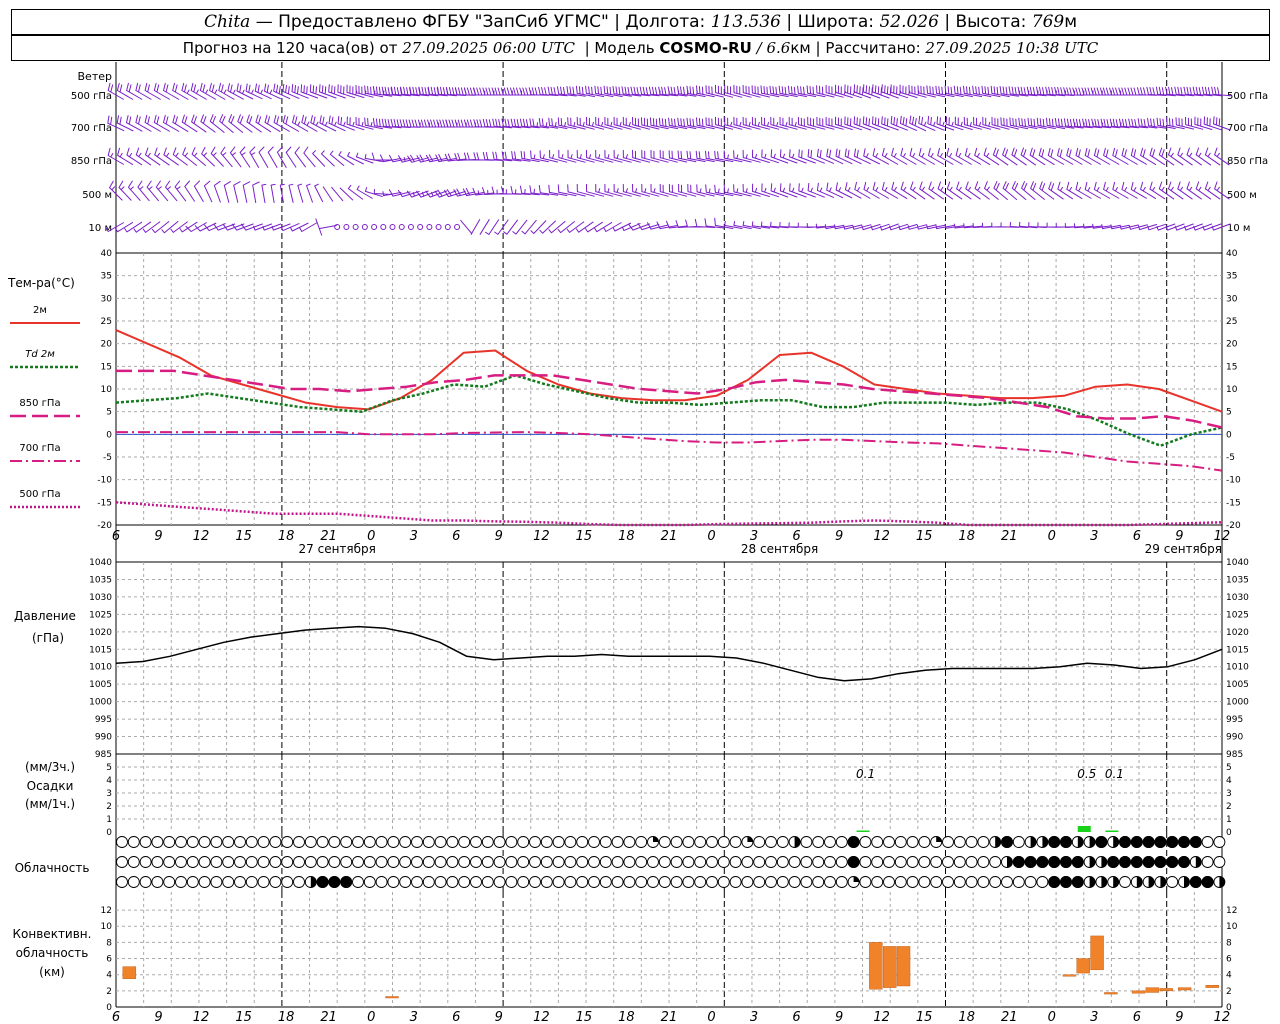  Describe the element at coordinates (109, 768) in the screenshot. I see `precip-tick-label: 5` at that location.